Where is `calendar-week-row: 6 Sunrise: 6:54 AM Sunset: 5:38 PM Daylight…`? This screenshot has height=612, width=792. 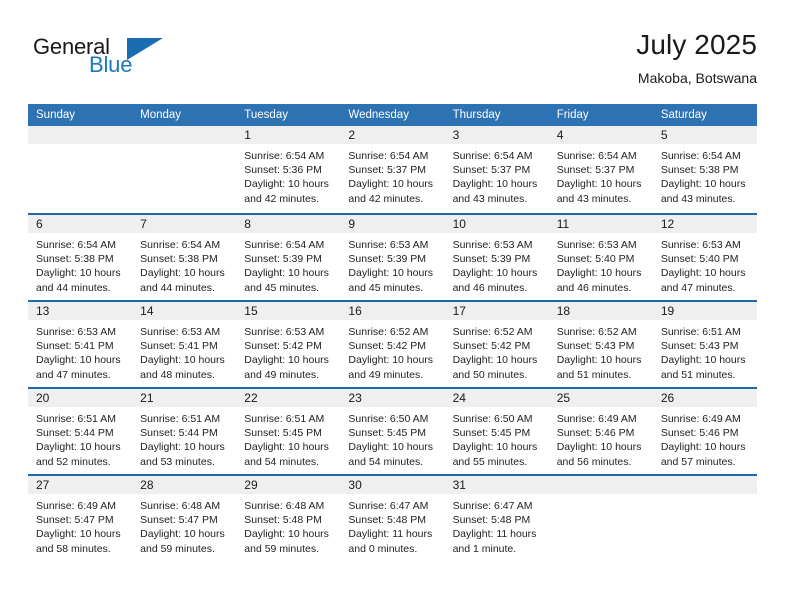 calendar-week-row: 6 Sunrise: 6:54 AM Sunset: 5:38 PM Daylight… is located at coordinates (392, 256).